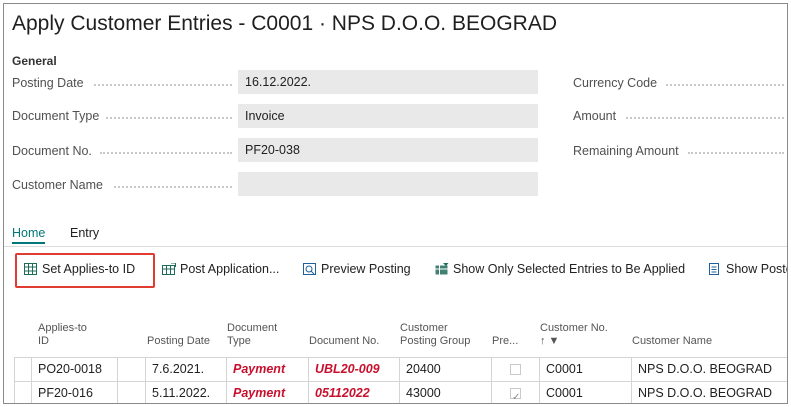  I want to click on show-only-selected-button: Show Only Selected Entries to Be Applied, so click(560, 269).